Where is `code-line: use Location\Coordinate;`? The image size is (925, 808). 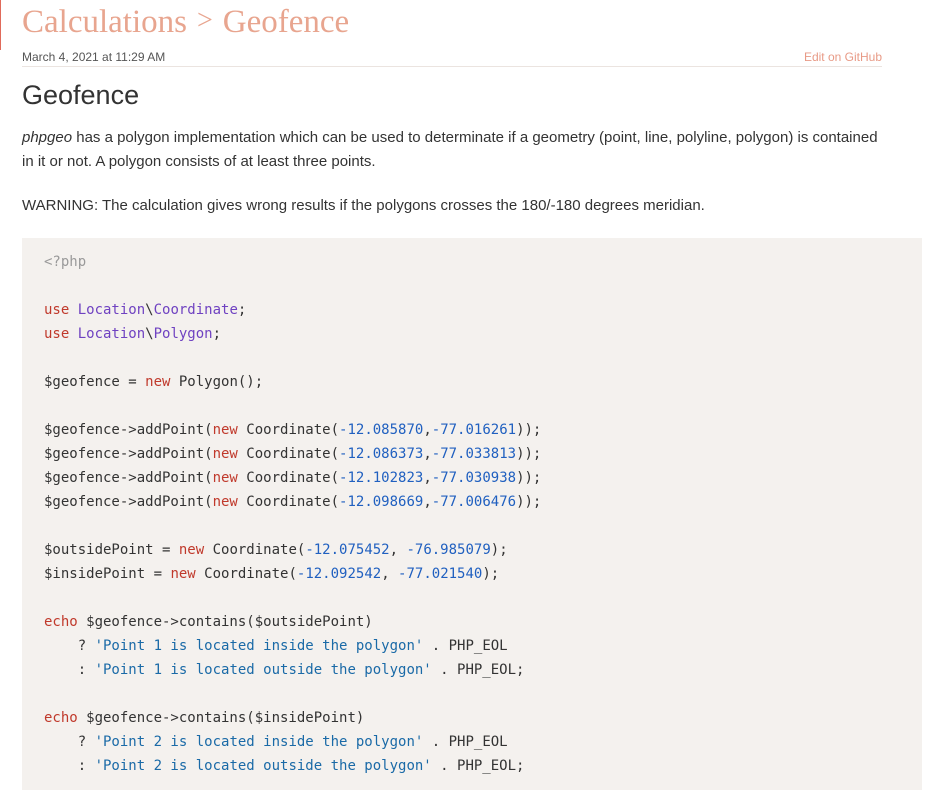 code-line: use Location\Coordinate; is located at coordinates (483, 310).